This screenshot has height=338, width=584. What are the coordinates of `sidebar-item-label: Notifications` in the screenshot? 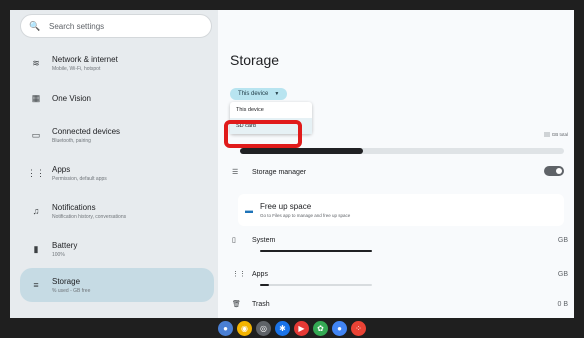 It's located at (74, 207).